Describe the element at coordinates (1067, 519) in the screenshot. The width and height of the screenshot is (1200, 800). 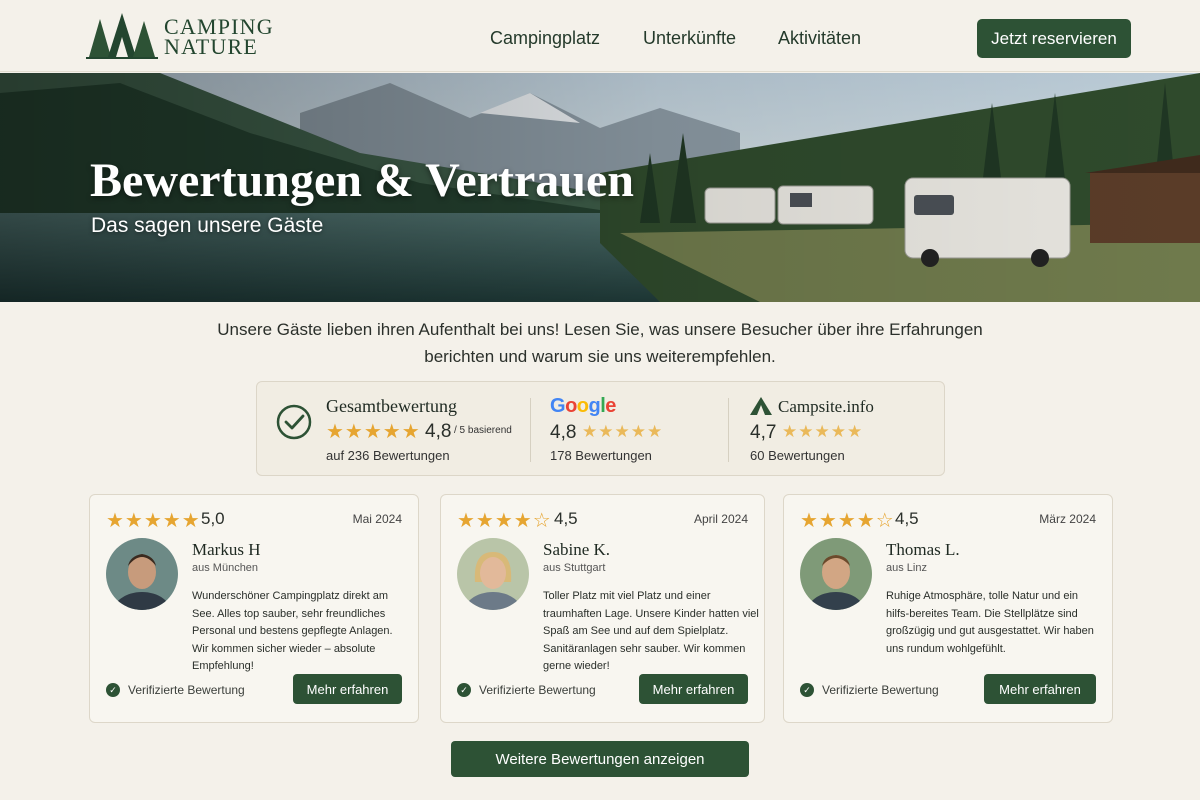
I see `review-date: März 2024` at that location.